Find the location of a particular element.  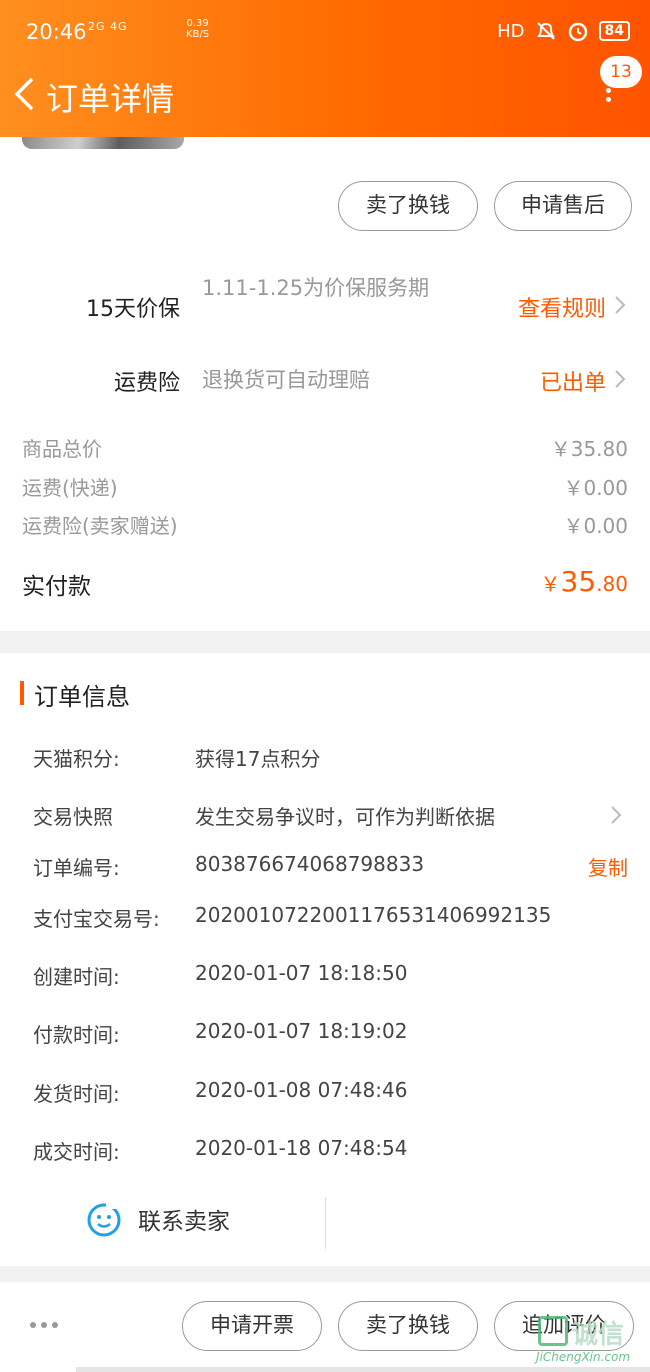

message-count-badge: 13 is located at coordinates (621, 72).